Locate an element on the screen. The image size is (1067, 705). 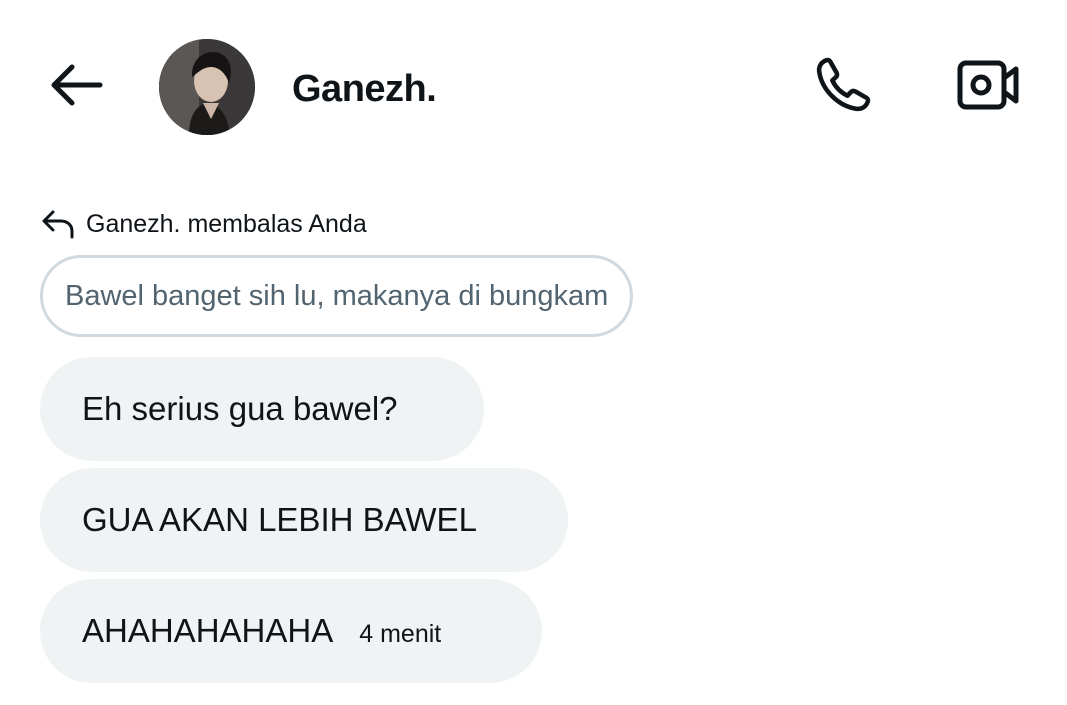
message-text: GUA AKAN LEBIH BAWEL is located at coordinates (279, 519).